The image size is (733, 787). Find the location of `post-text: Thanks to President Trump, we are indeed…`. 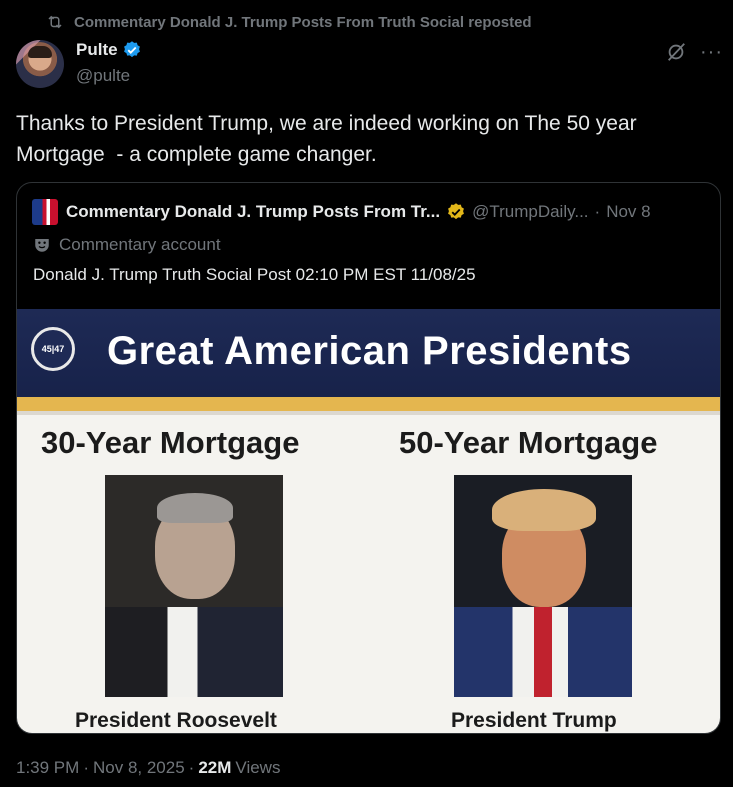

post-text: Thanks to President Trump, we are indeed… is located at coordinates (326, 139).